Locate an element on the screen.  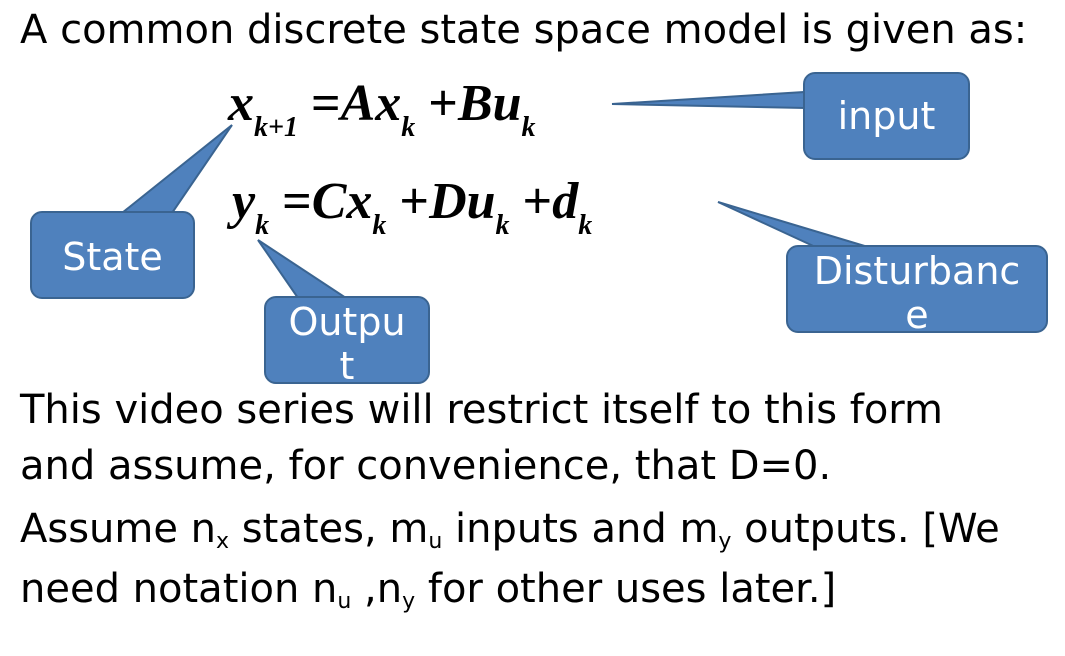
line3-text-a: Assume n is located at coordinates (118, 529).